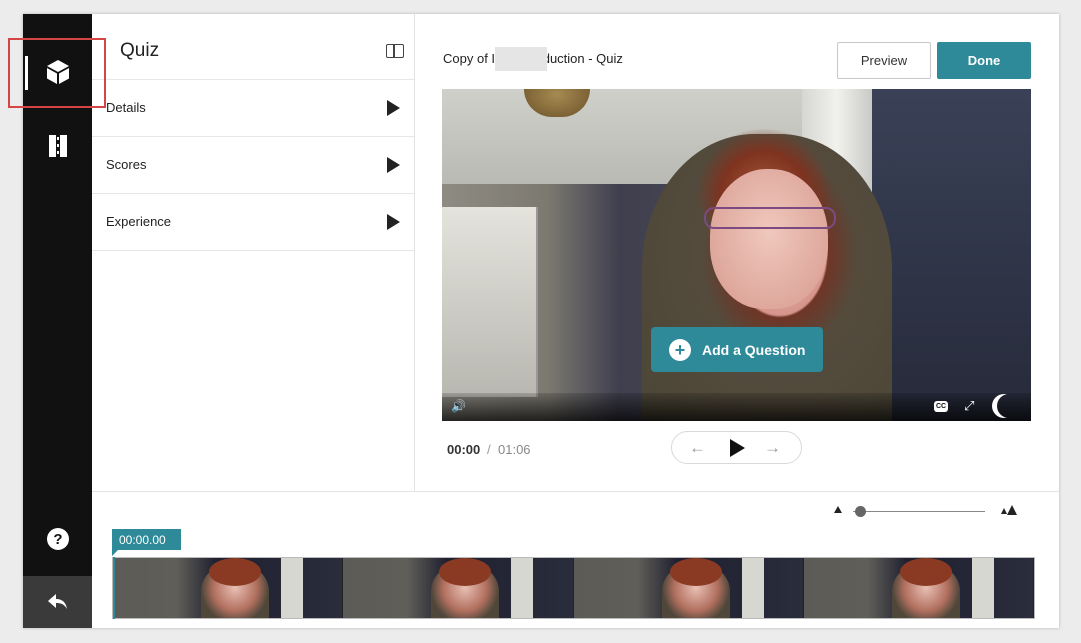  What do you see at coordinates (464, 449) in the screenshot?
I see `current-time: 00:00` at bounding box center [464, 449].